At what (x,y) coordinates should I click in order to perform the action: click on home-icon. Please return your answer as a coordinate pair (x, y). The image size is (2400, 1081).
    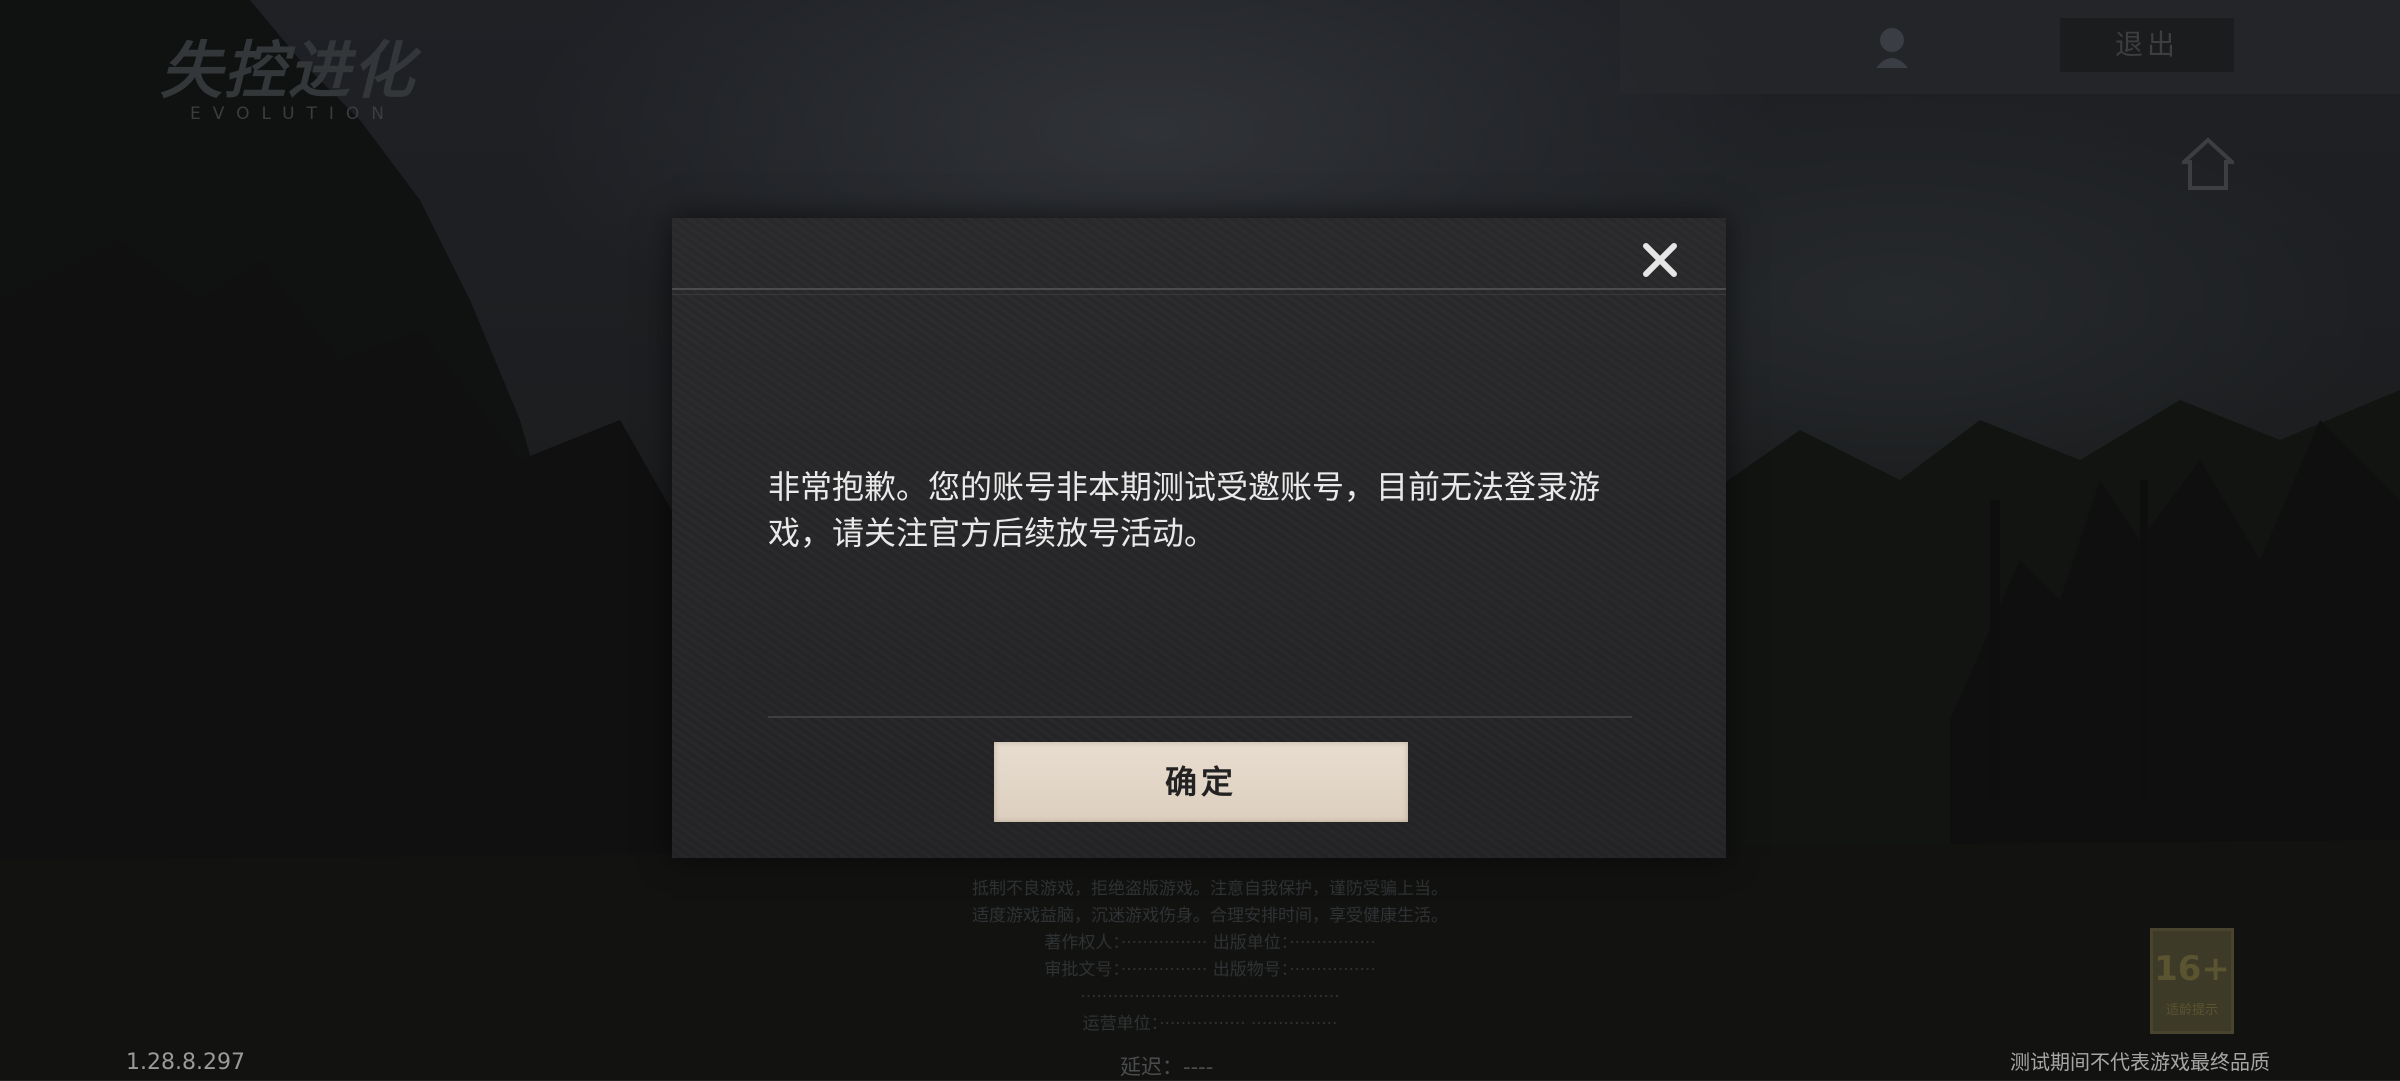
    Looking at the image, I should click on (2208, 164).